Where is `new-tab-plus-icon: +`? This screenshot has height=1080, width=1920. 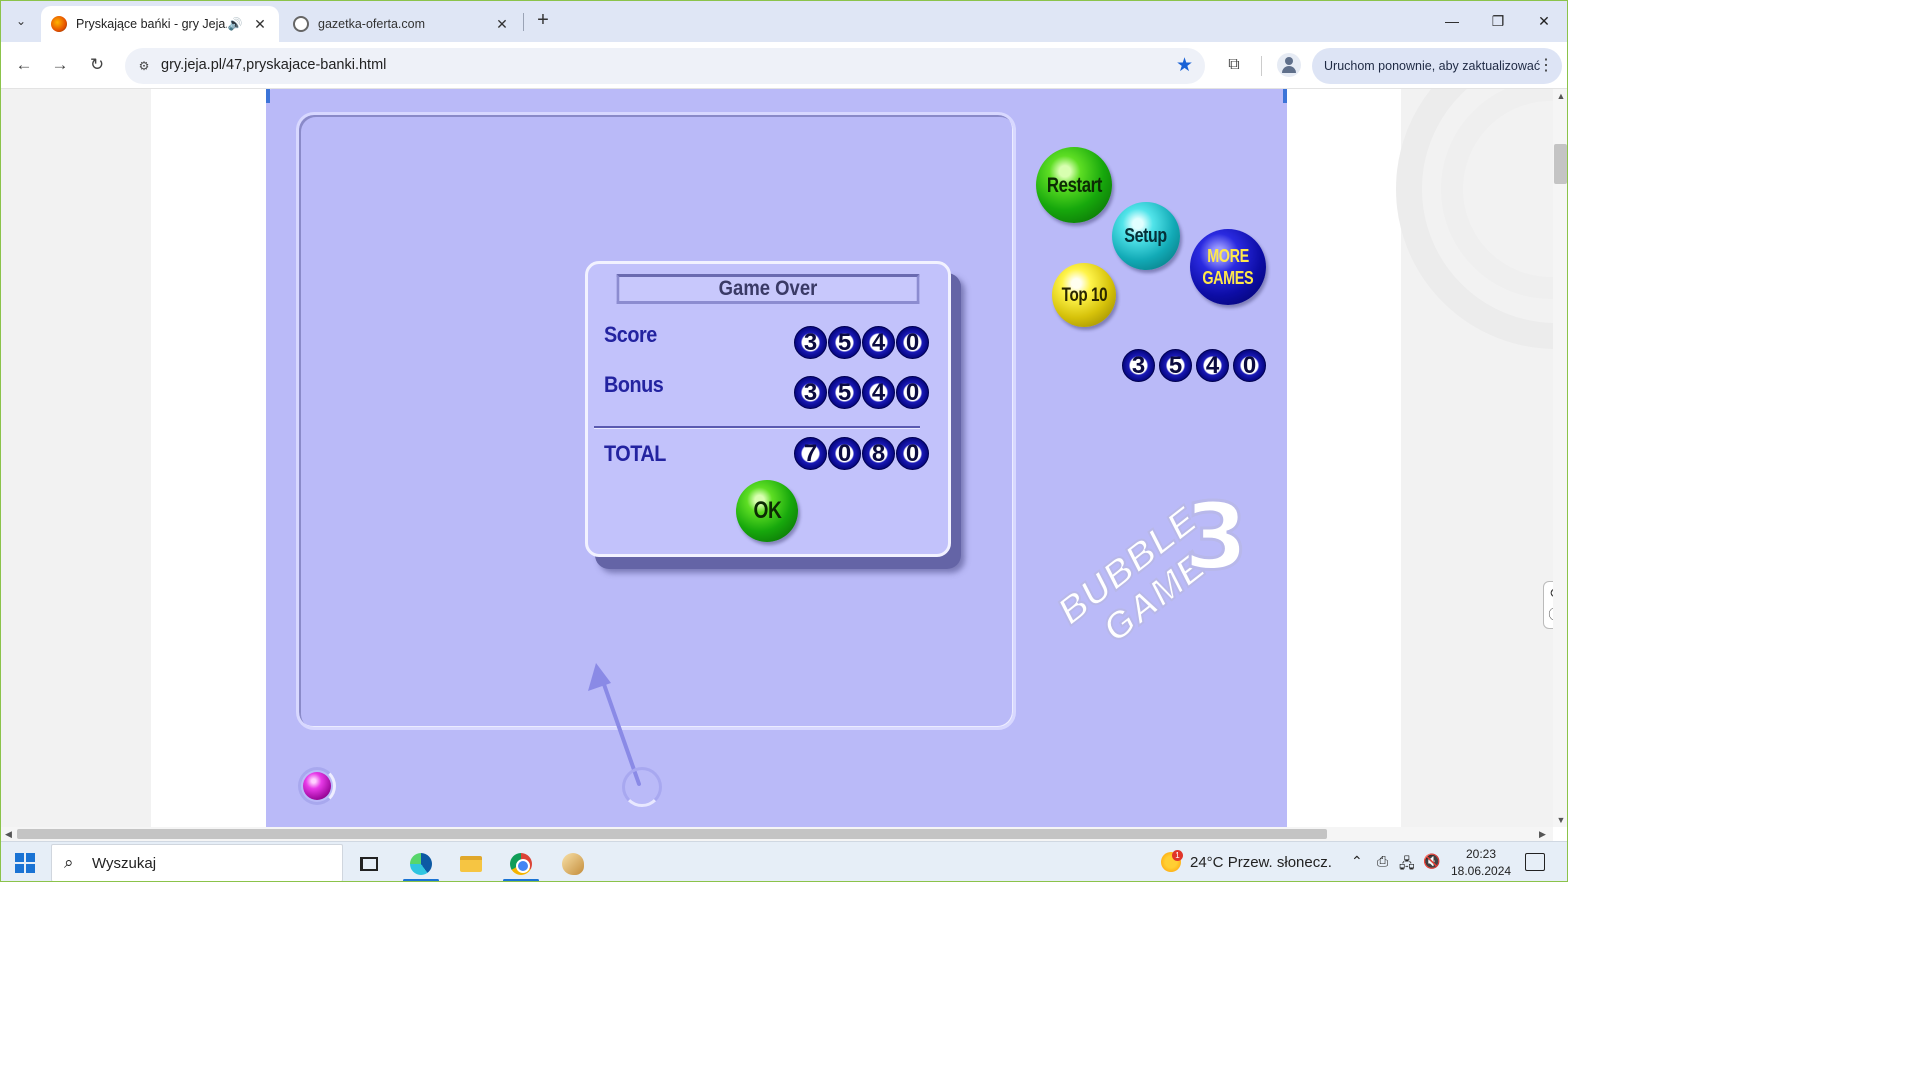 new-tab-plus-icon: + is located at coordinates (543, 21).